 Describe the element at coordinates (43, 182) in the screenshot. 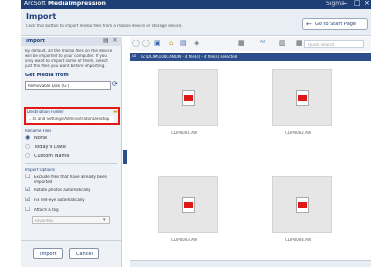

I see `import-option-label: imported` at that location.